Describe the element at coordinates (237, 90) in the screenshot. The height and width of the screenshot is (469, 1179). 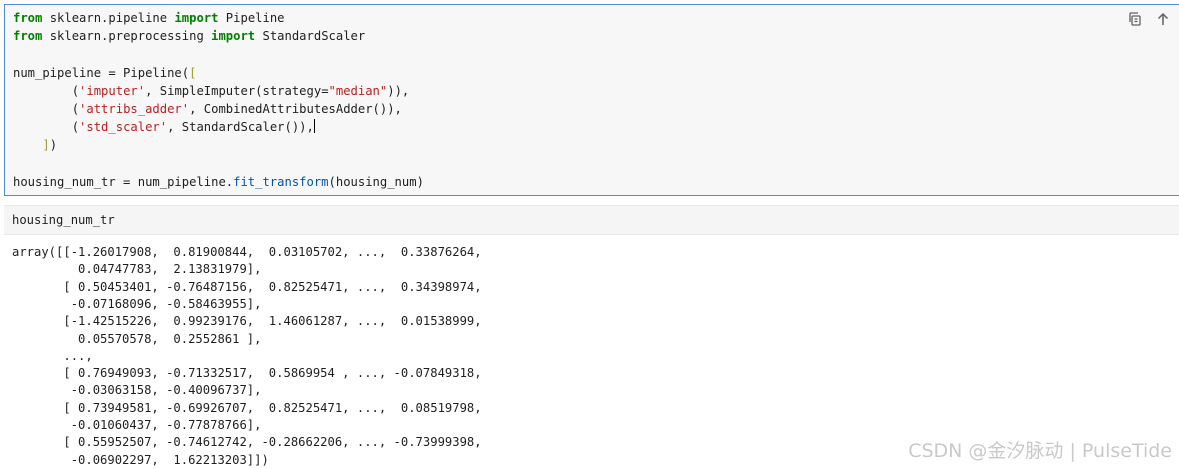
I see `code-token: , SimpleImputer(strategy=` at that location.